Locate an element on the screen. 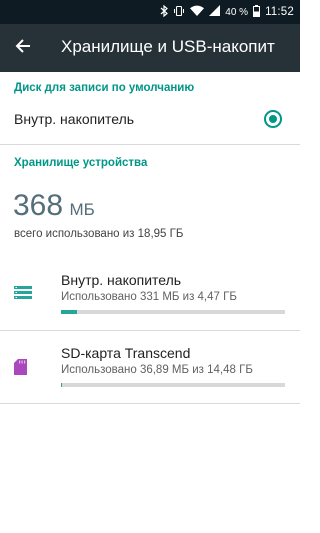 Image resolution: width=320 pixels, height=533 pixels. item-title: Внутр. накопитель is located at coordinates (121, 280).